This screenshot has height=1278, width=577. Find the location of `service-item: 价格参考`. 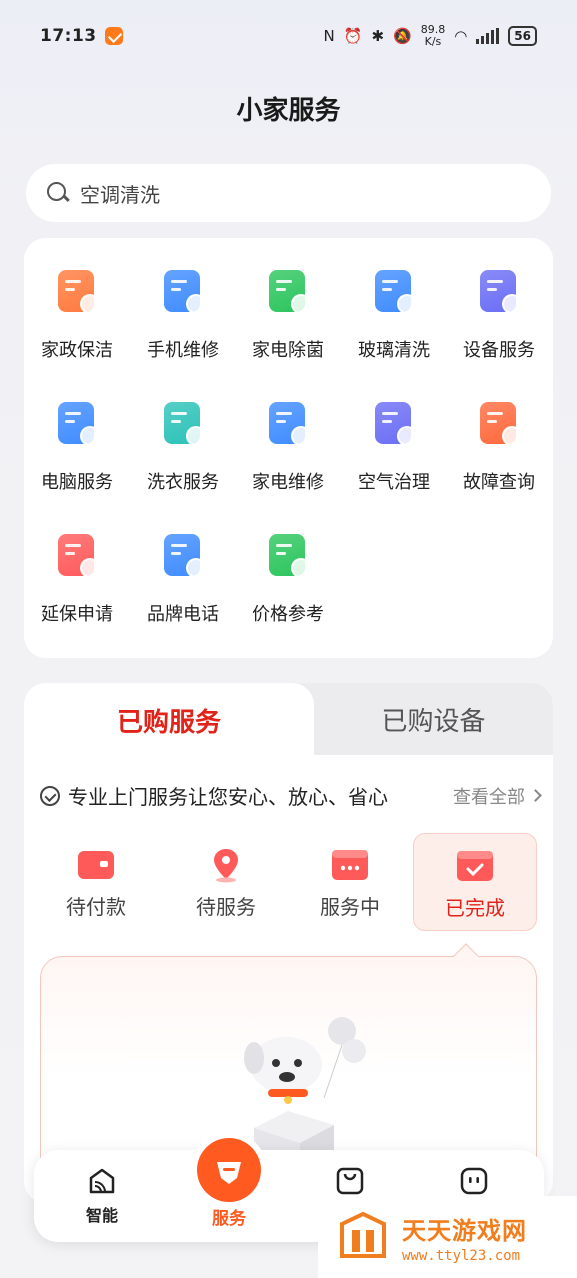

service-item: 价格参考 is located at coordinates (288, 578).